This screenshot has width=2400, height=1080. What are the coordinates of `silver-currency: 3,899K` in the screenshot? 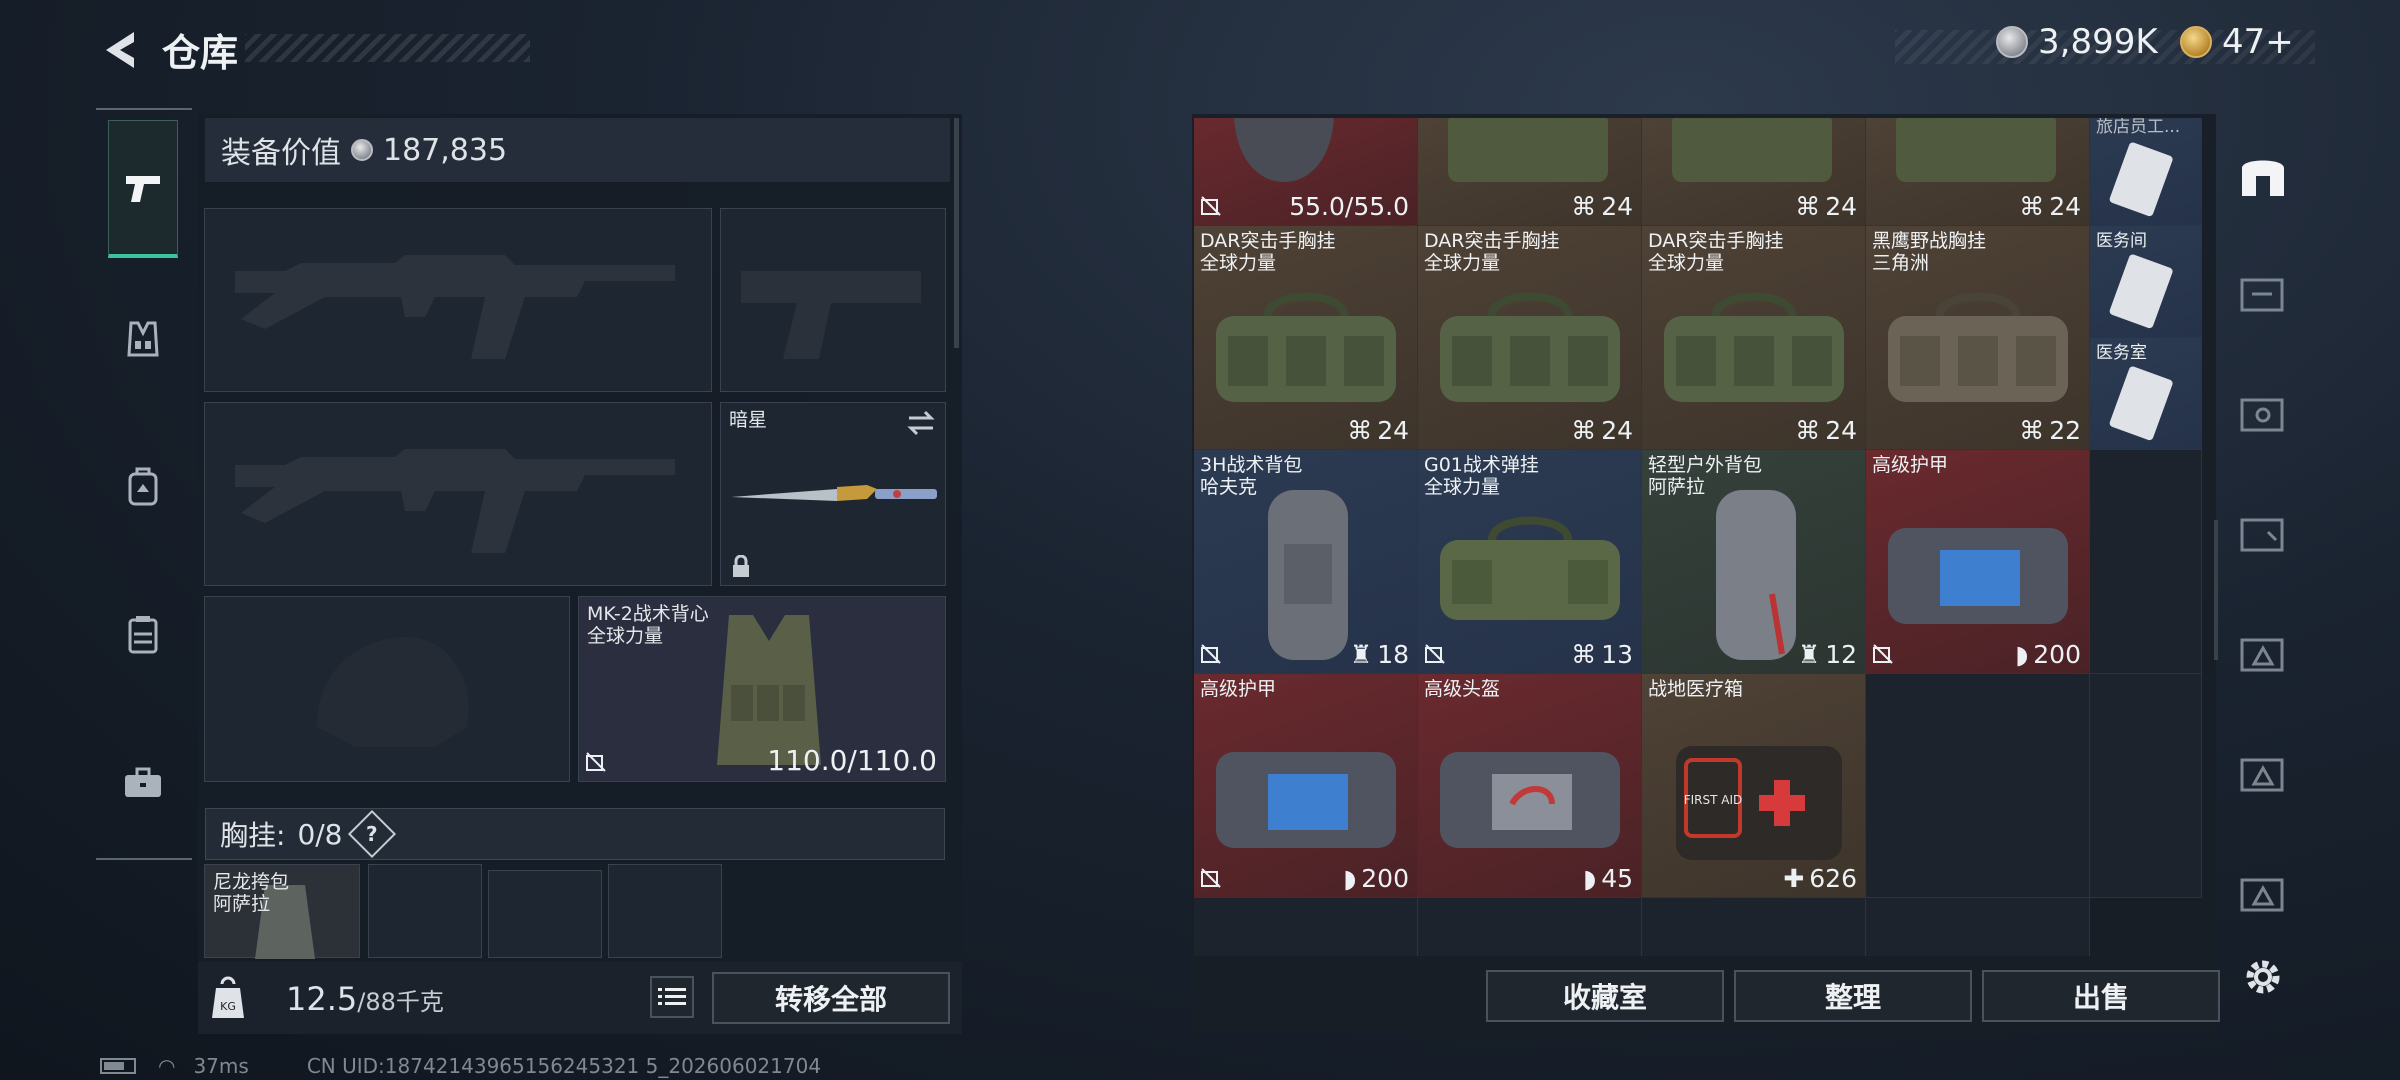 It's located at (2077, 42).